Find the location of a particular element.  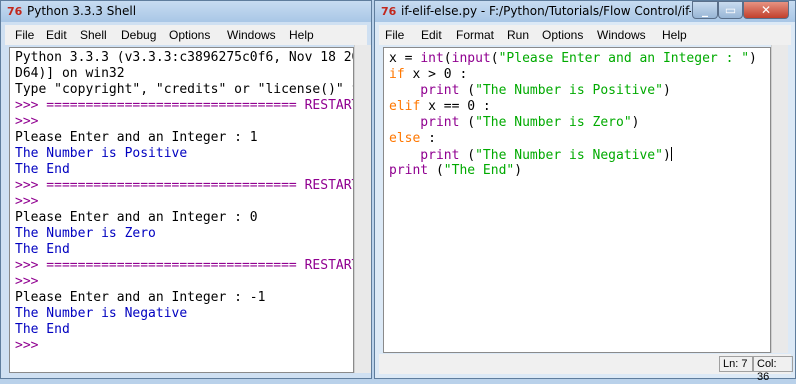

editor-menu-help: Help is located at coordinates (674, 35).